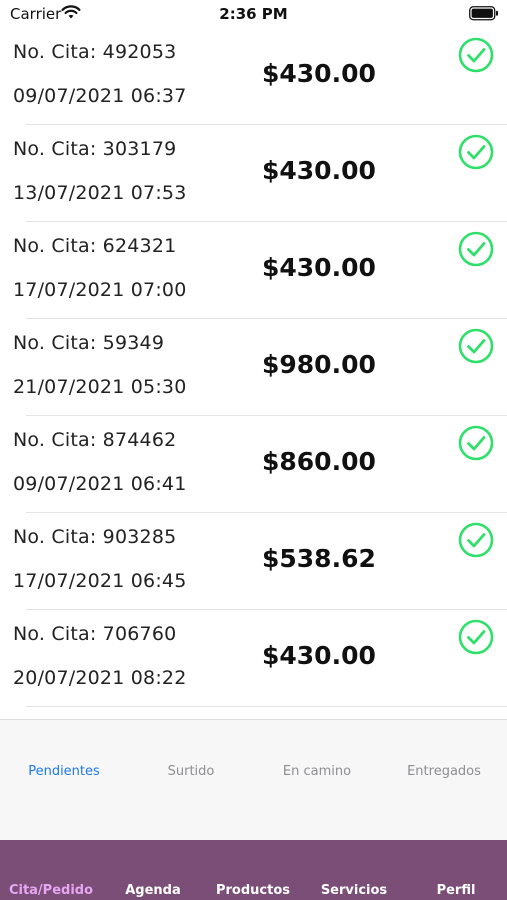  I want to click on tab-entregados: Entregados, so click(444, 771).